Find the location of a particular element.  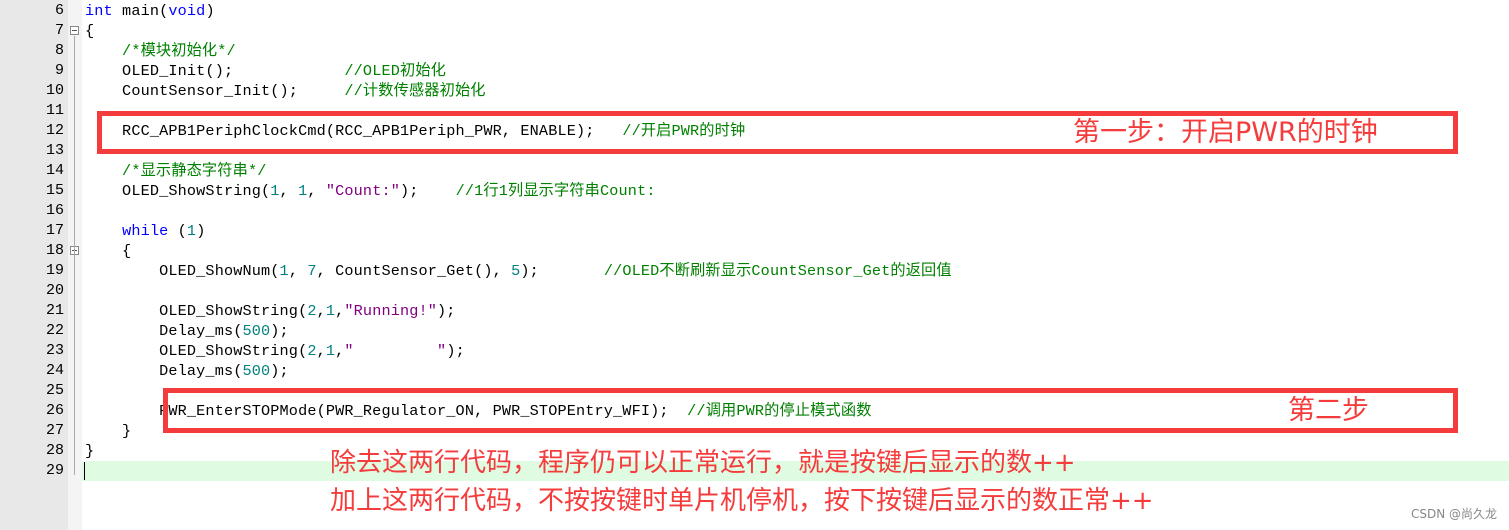

code-line: 7{ is located at coordinates (754, 31).